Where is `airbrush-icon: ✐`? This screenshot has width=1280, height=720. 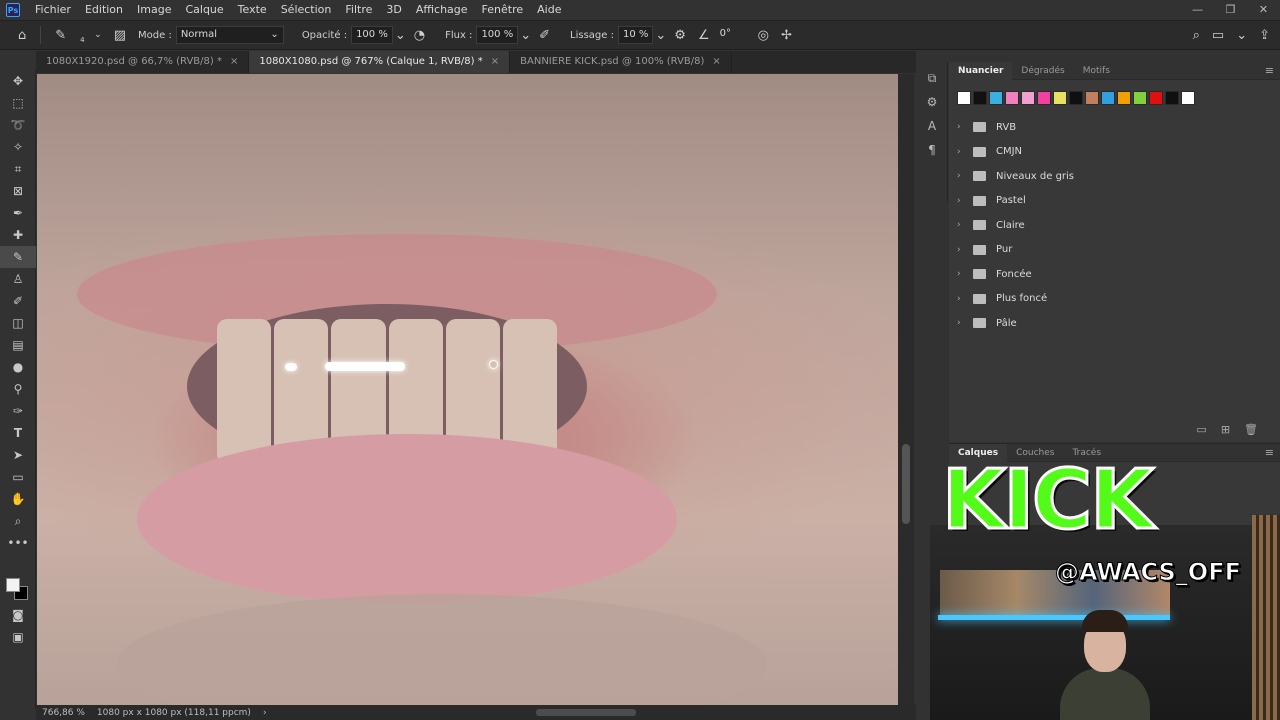
airbrush-icon: ✐ is located at coordinates (544, 35).